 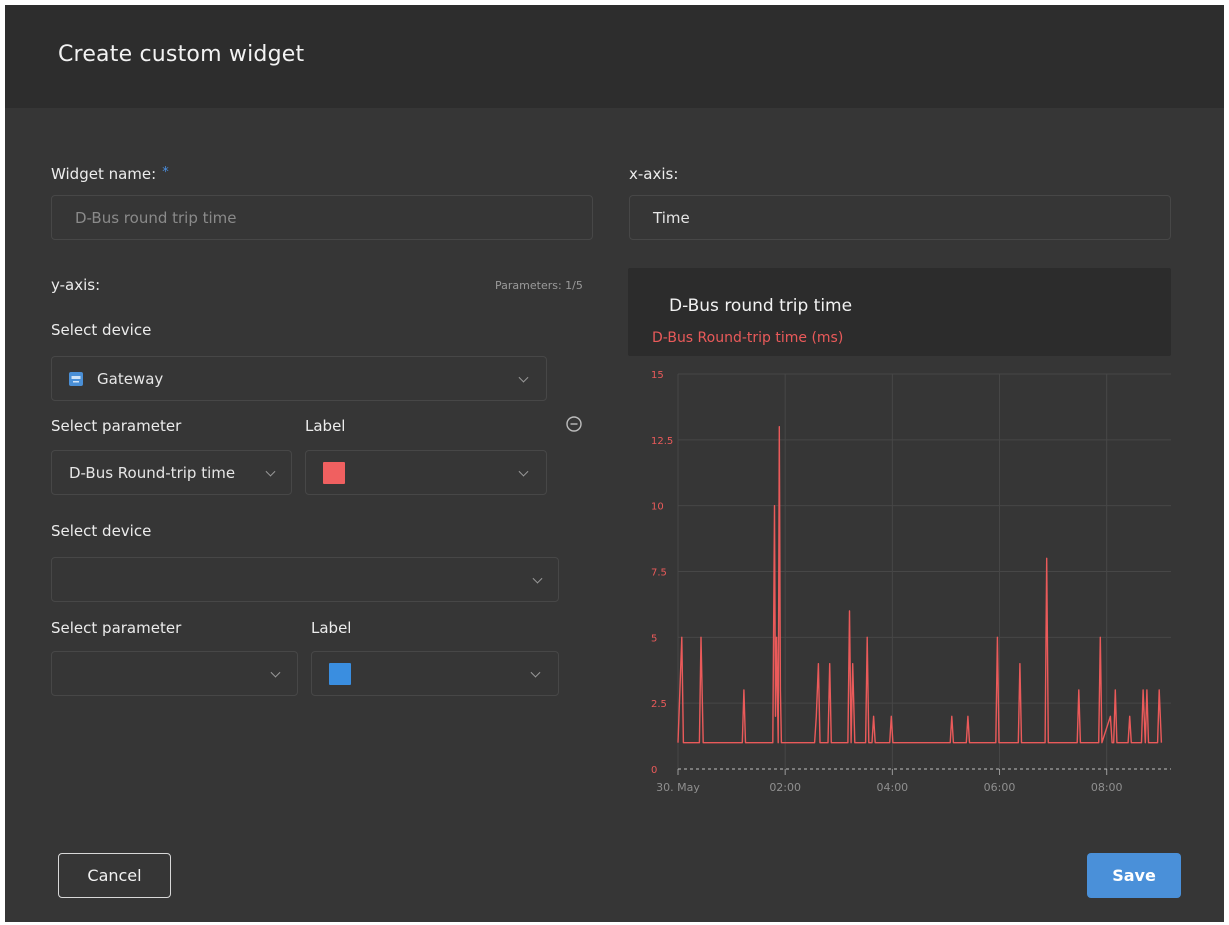 I want to click on color-swatch-red, so click(x=334, y=472).